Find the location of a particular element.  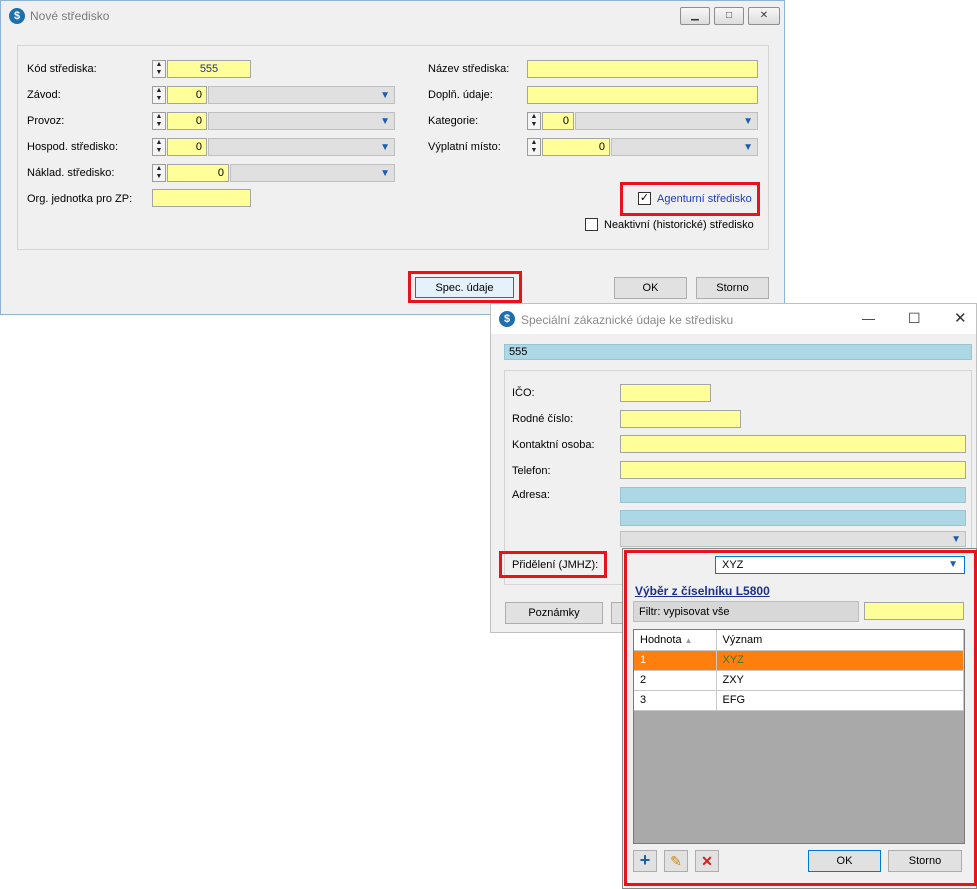

window-title: Nové středisko is located at coordinates (70, 16).